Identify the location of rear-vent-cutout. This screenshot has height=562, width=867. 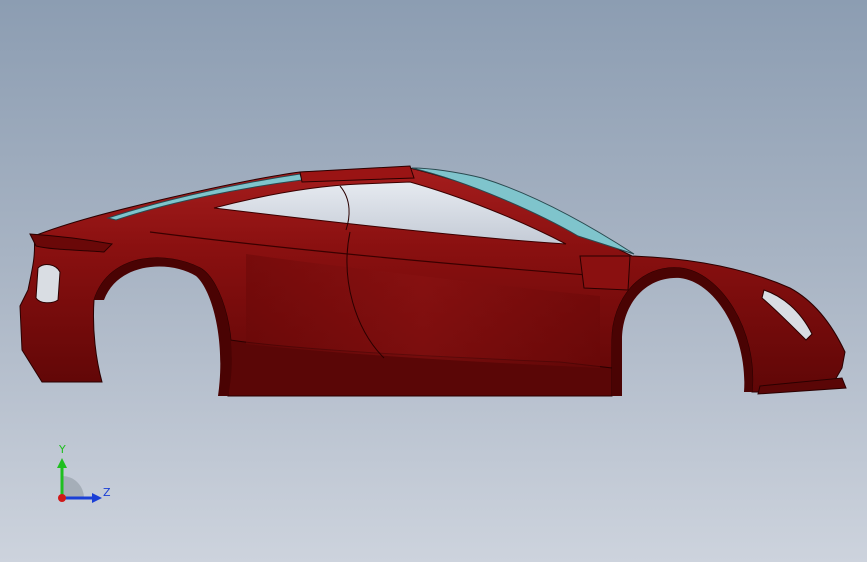
(48, 284).